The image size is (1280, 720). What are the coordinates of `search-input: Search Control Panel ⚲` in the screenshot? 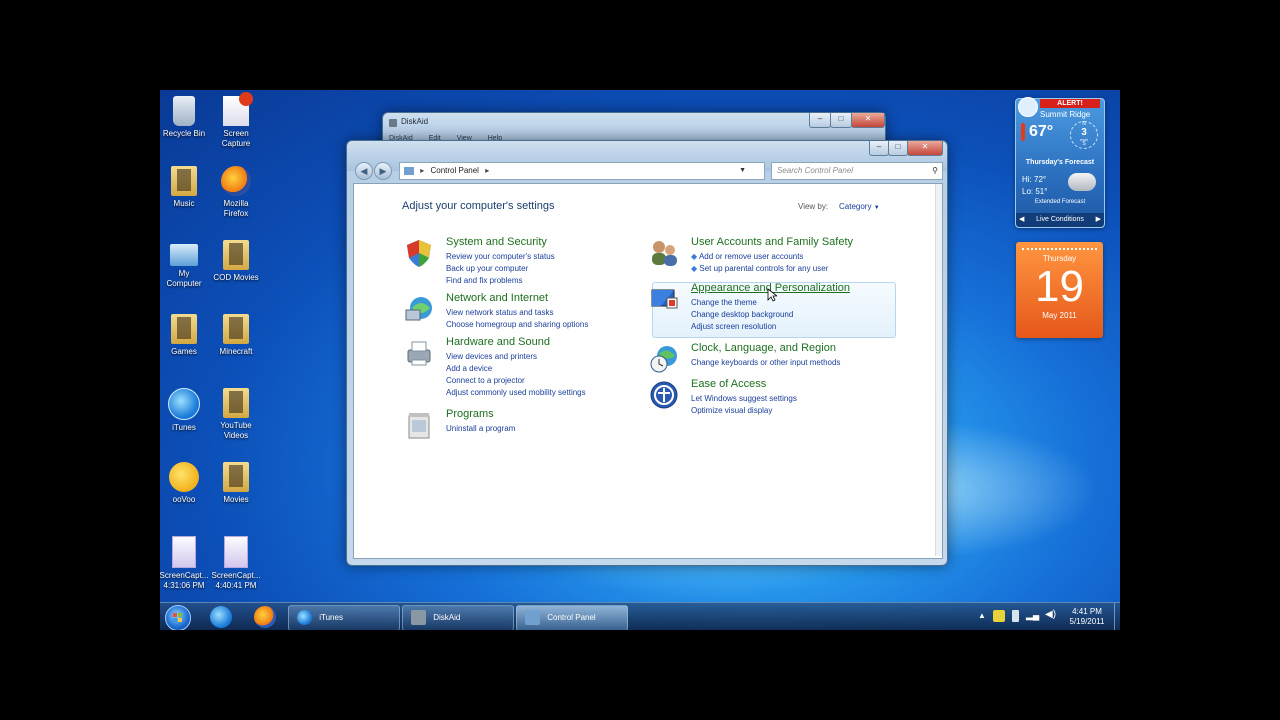 It's located at (857, 171).